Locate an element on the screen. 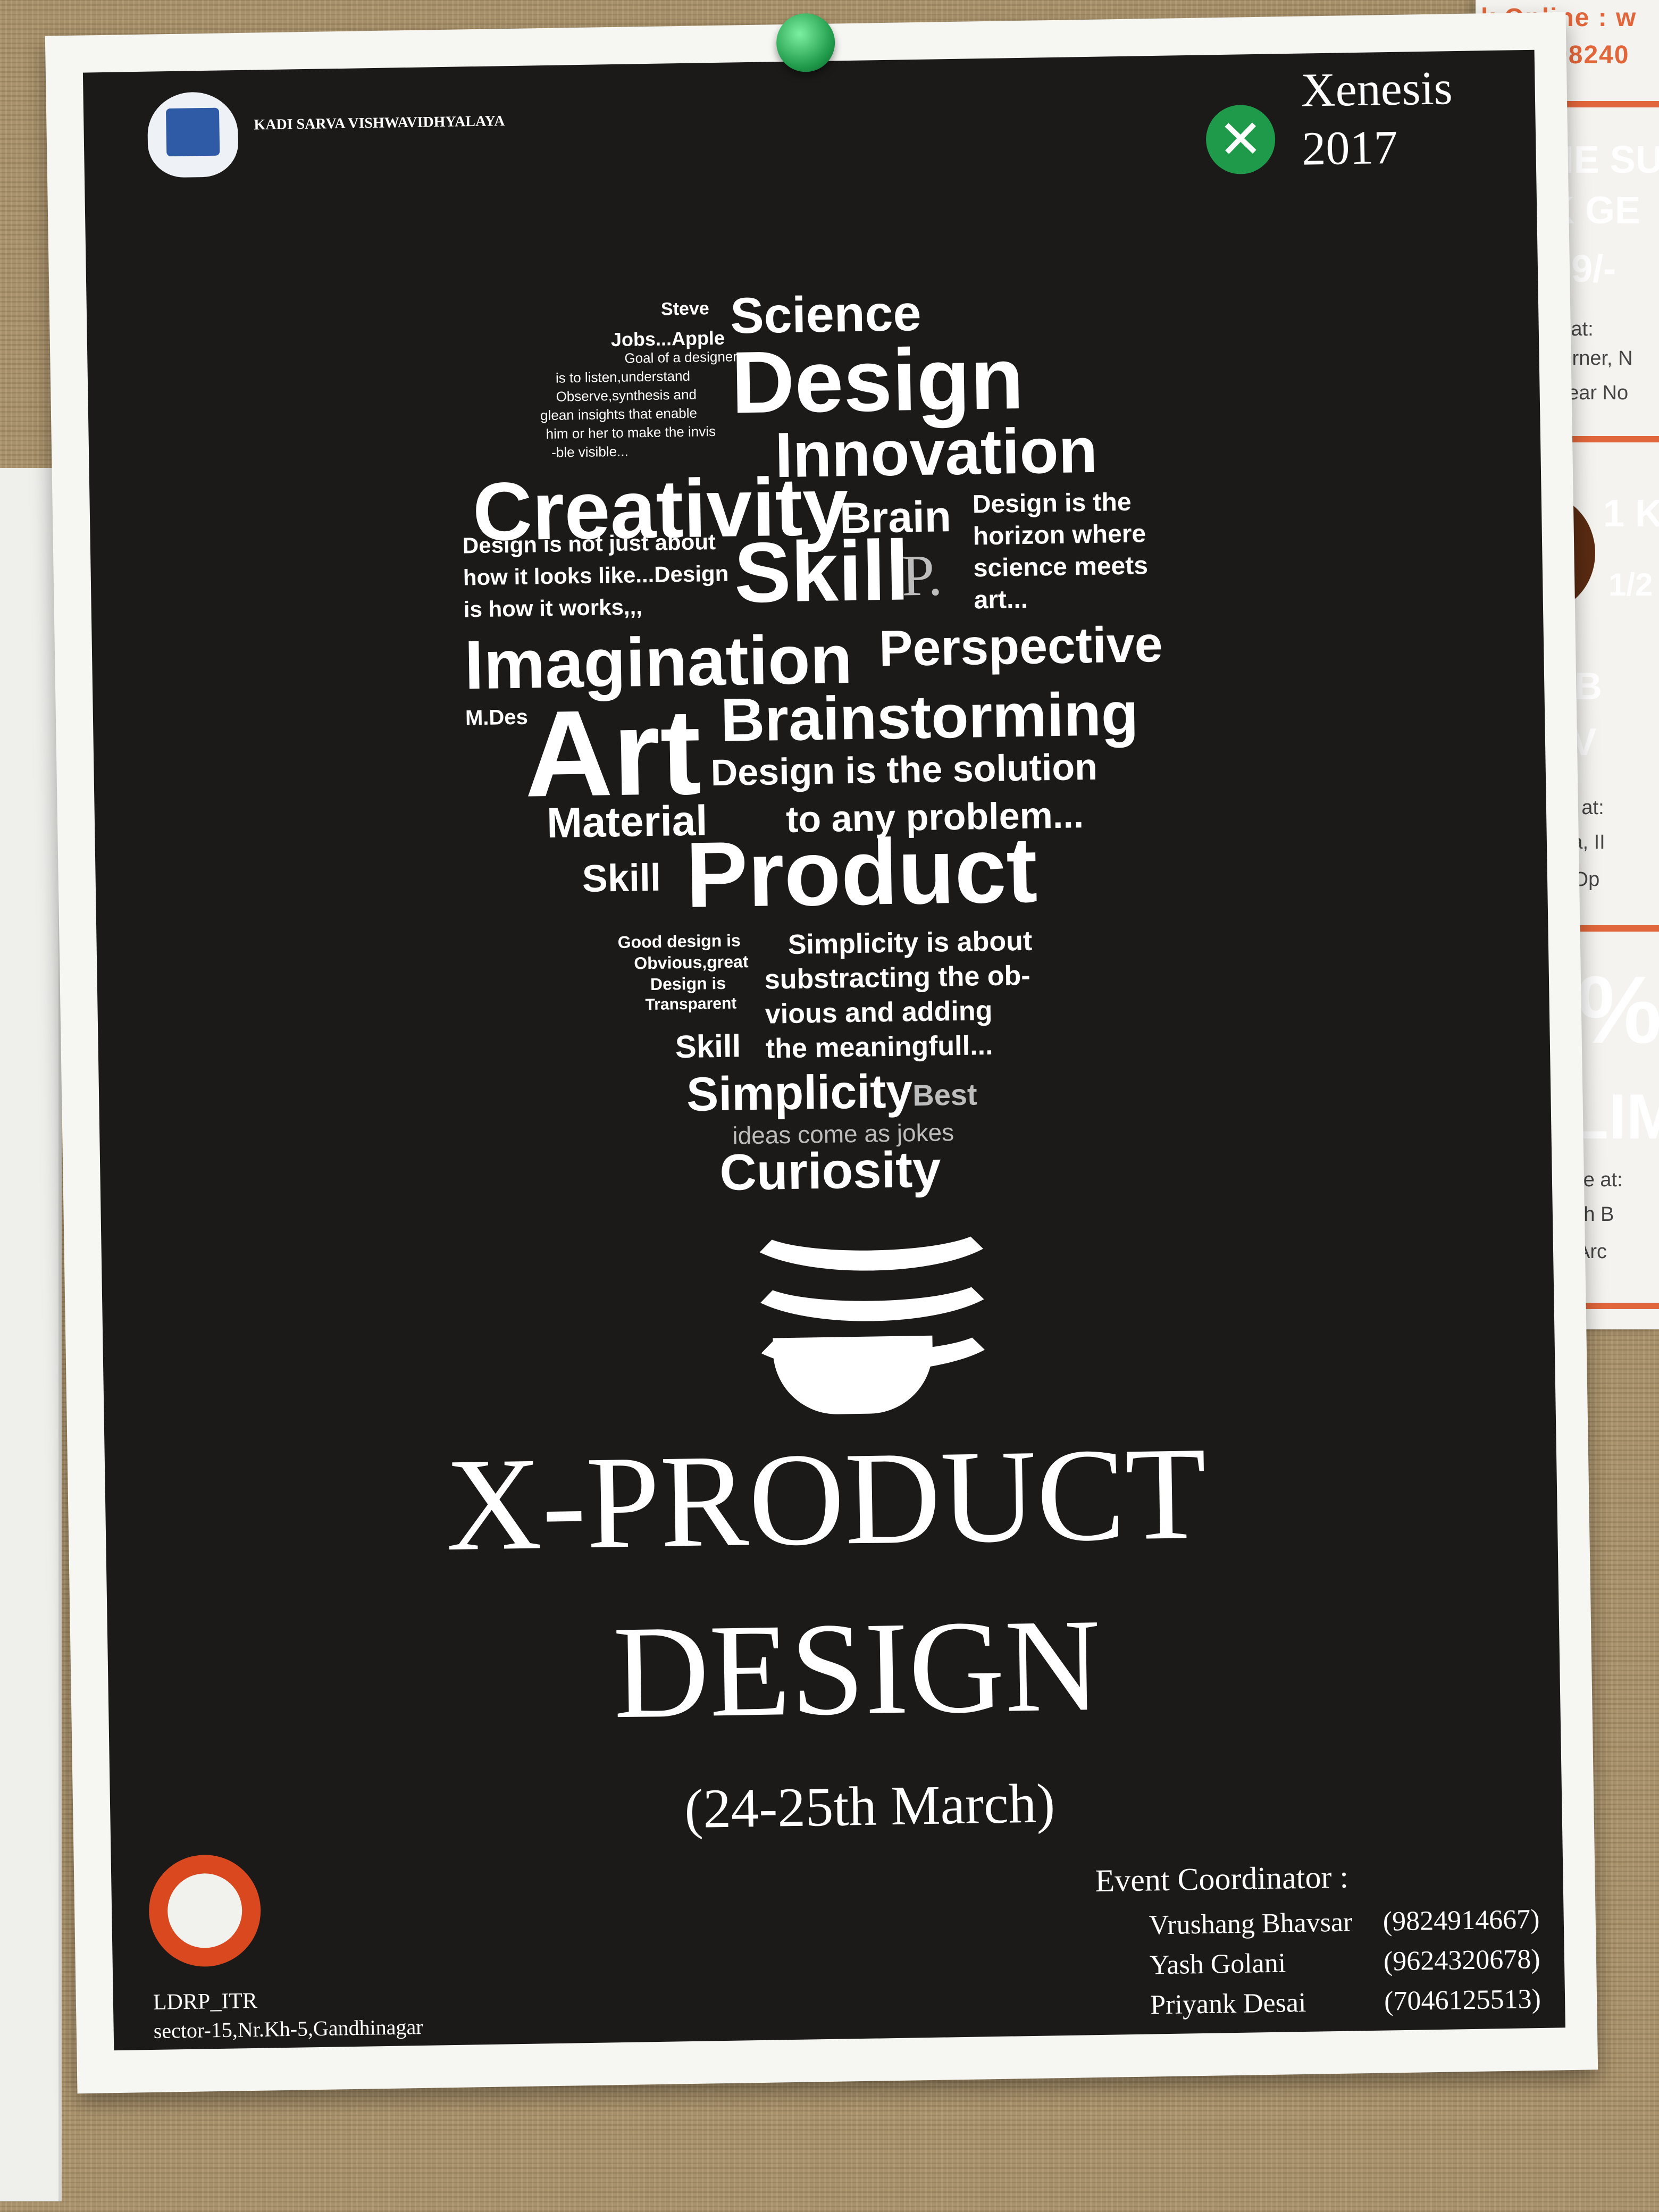 The height and width of the screenshot is (2212, 1659). bulb-word: Design is the solution is located at coordinates (904, 769).